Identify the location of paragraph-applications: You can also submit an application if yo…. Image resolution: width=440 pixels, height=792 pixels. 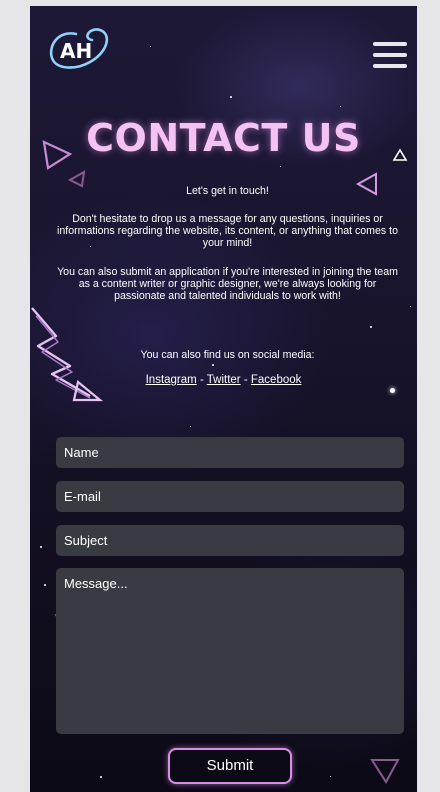
(227, 284).